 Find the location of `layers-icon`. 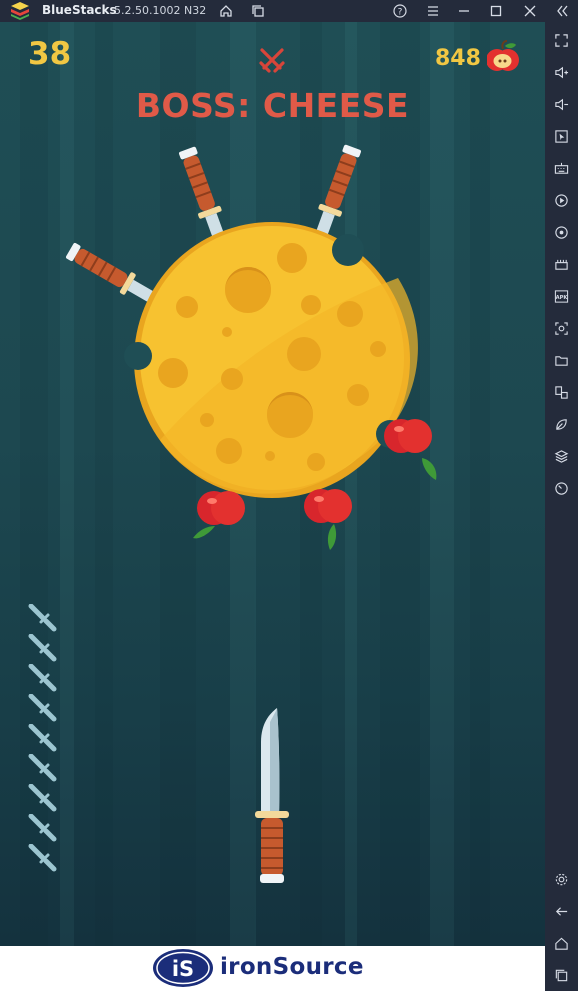

layers-icon is located at coordinates (561, 456).